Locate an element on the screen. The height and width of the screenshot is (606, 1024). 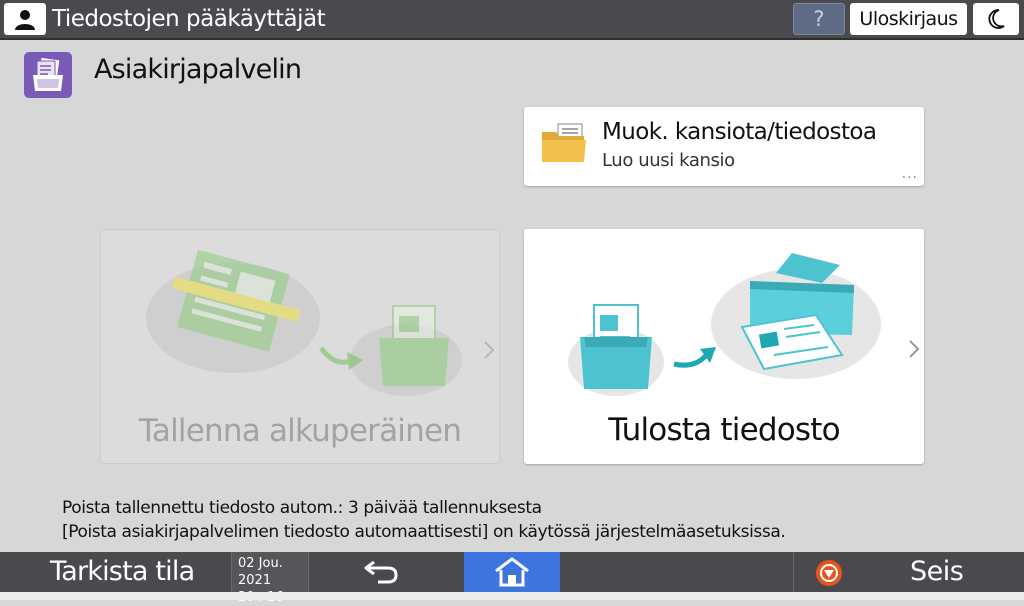
stop-icon is located at coordinates (829, 573).